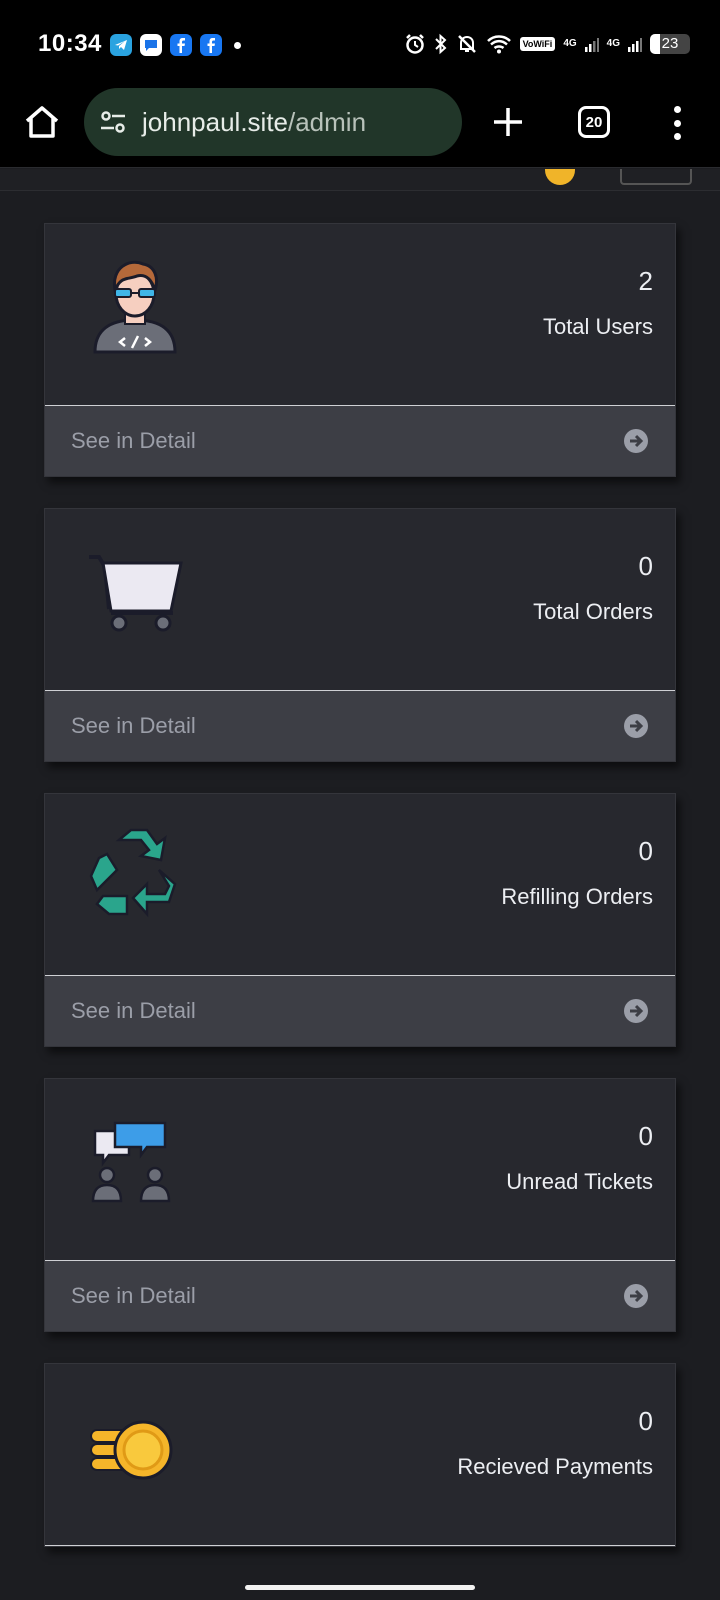 This screenshot has height=1600, width=720. Describe the element at coordinates (414, 44) in the screenshot. I see `alarm-icon` at that location.